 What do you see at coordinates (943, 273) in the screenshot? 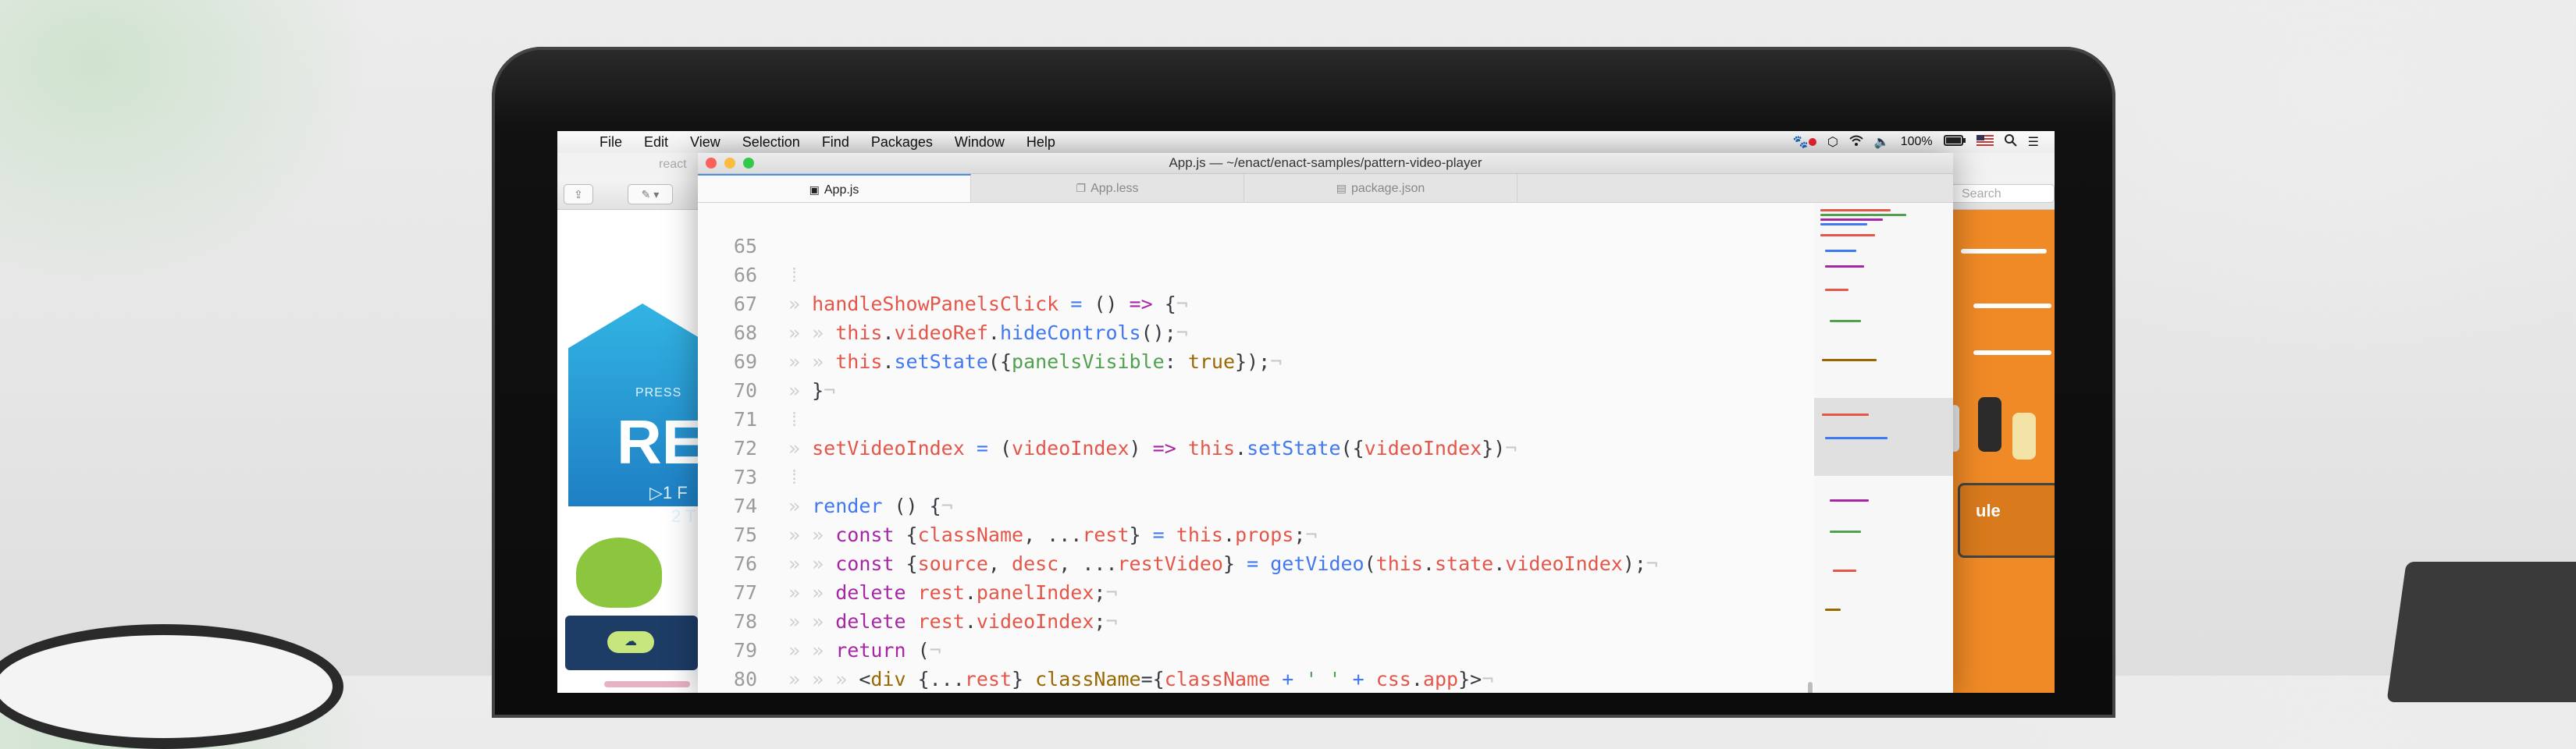
I see `code-line: 66 » handleShowPanelsClick = () => {¬` at bounding box center [943, 273].